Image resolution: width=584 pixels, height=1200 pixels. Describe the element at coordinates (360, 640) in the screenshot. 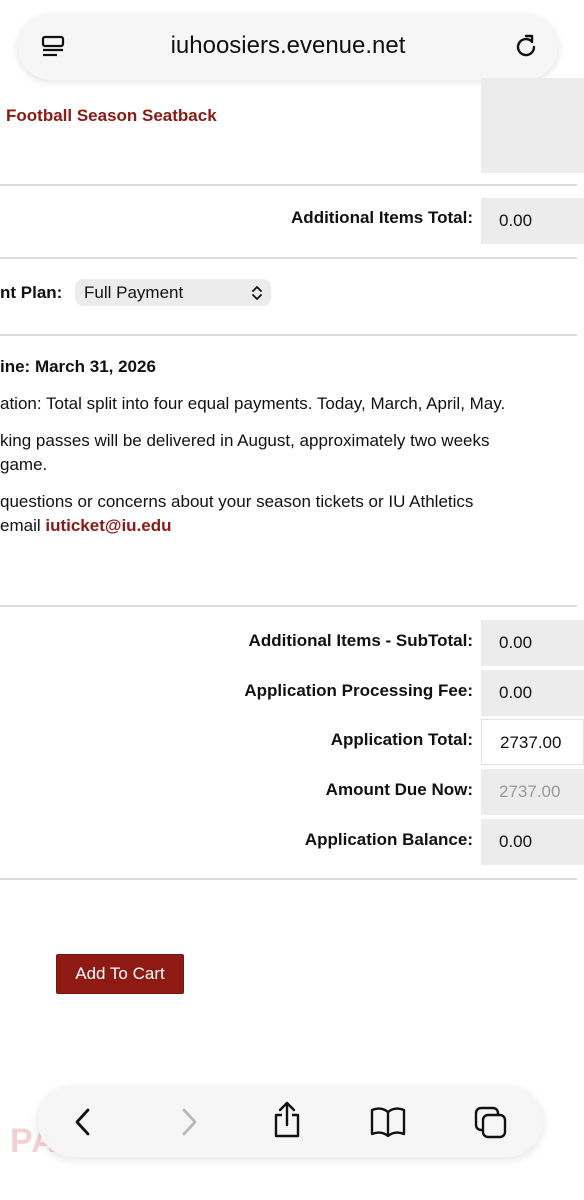

I see `subtotal-label: Additional Items - SubTotal:` at that location.